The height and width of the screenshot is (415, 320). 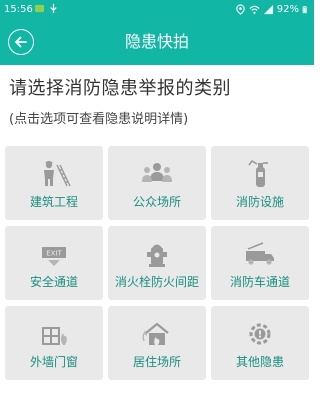 I want to click on category-tile-other-hazards: 其他隐患, so click(x=260, y=343).